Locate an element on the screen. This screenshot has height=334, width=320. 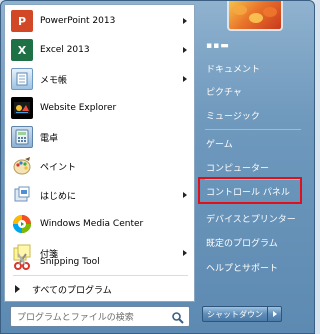
program-getting-started: はじめに is located at coordinates (99, 195).